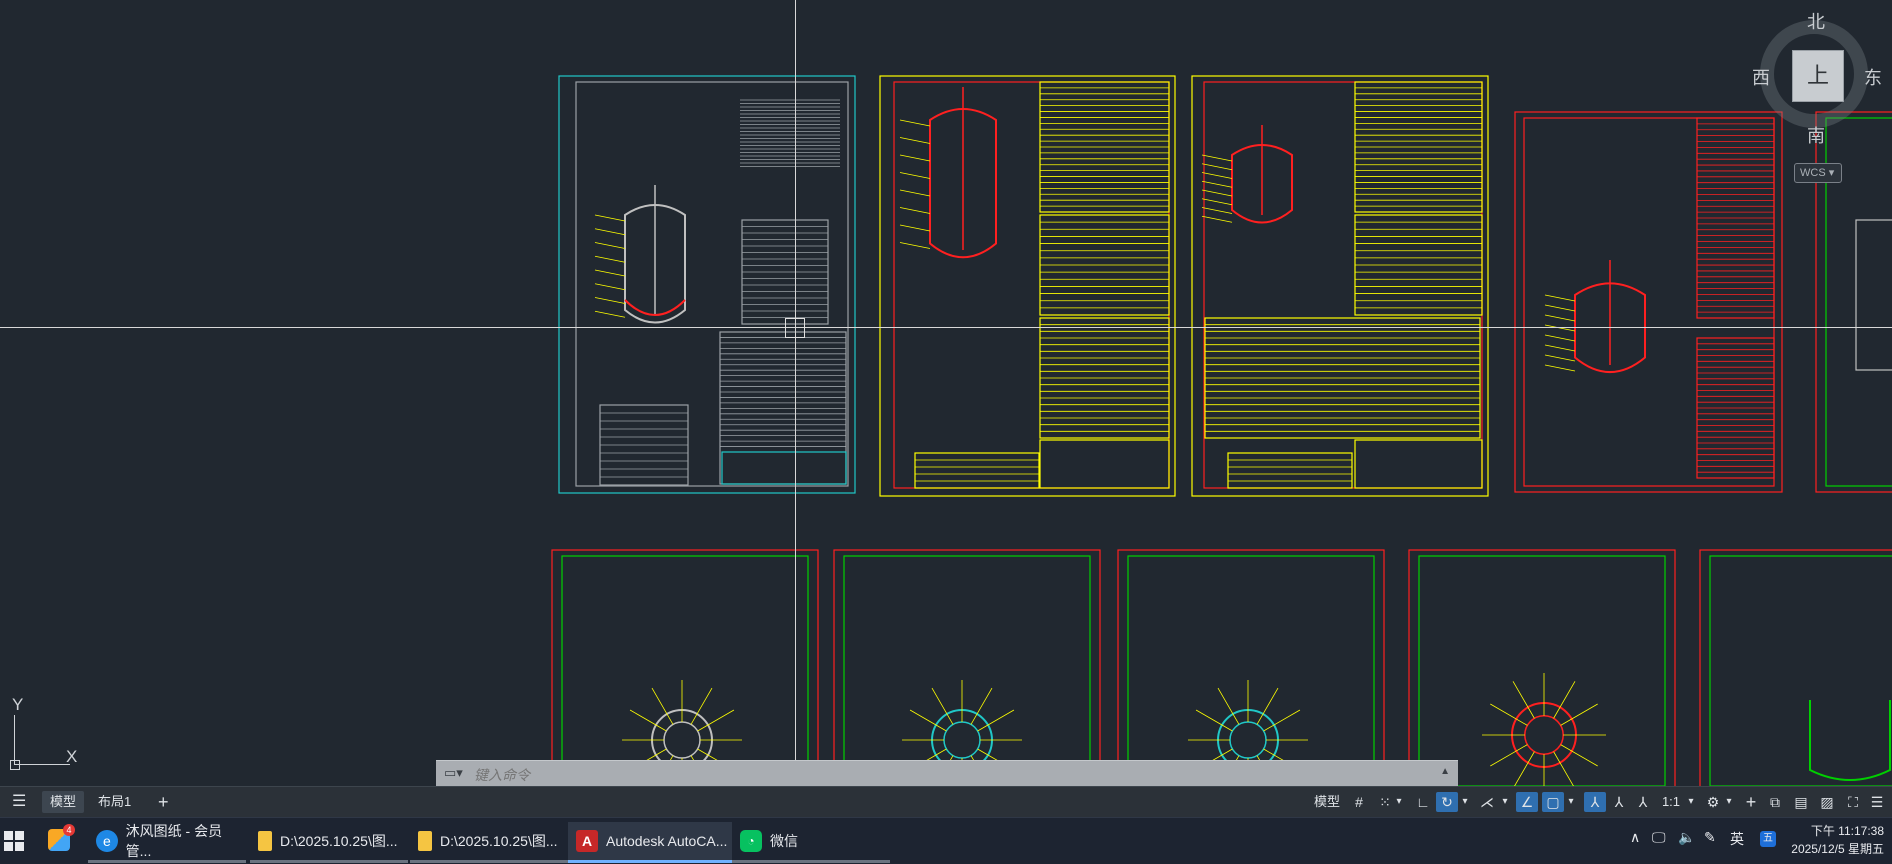 The height and width of the screenshot is (864, 1892). What do you see at coordinates (1619, 802) in the screenshot?
I see `auto-scale-icon: ⅄` at bounding box center [1619, 802].